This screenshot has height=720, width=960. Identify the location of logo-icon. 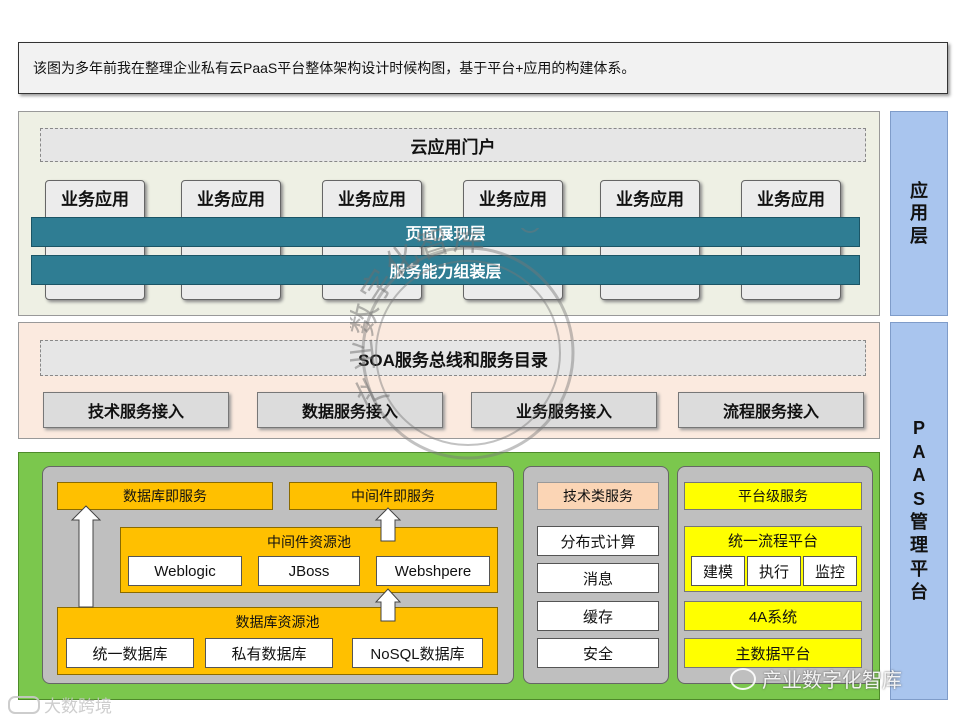
(24, 704).